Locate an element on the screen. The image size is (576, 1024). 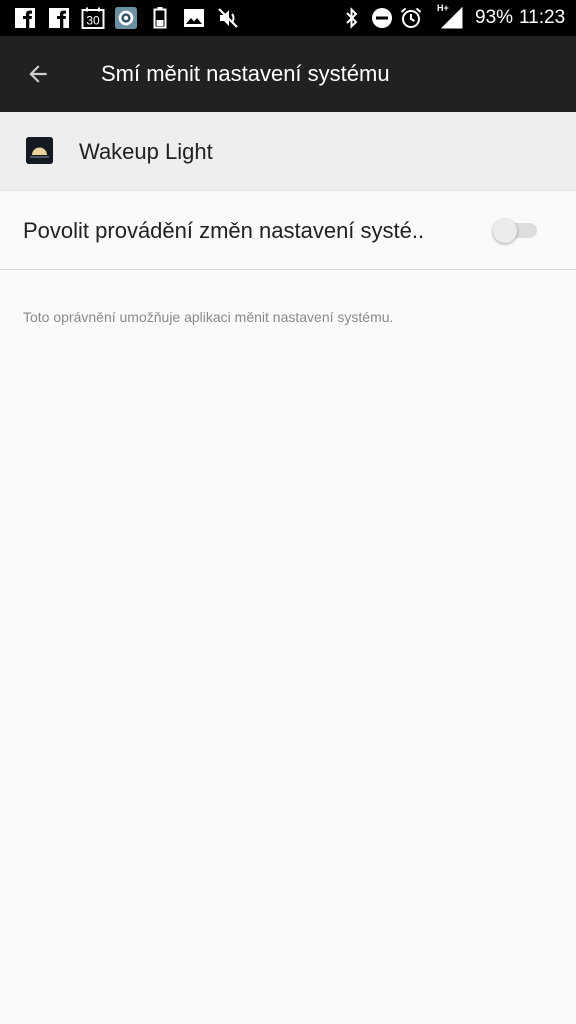
calendar-icon: 30 is located at coordinates (93, 18).